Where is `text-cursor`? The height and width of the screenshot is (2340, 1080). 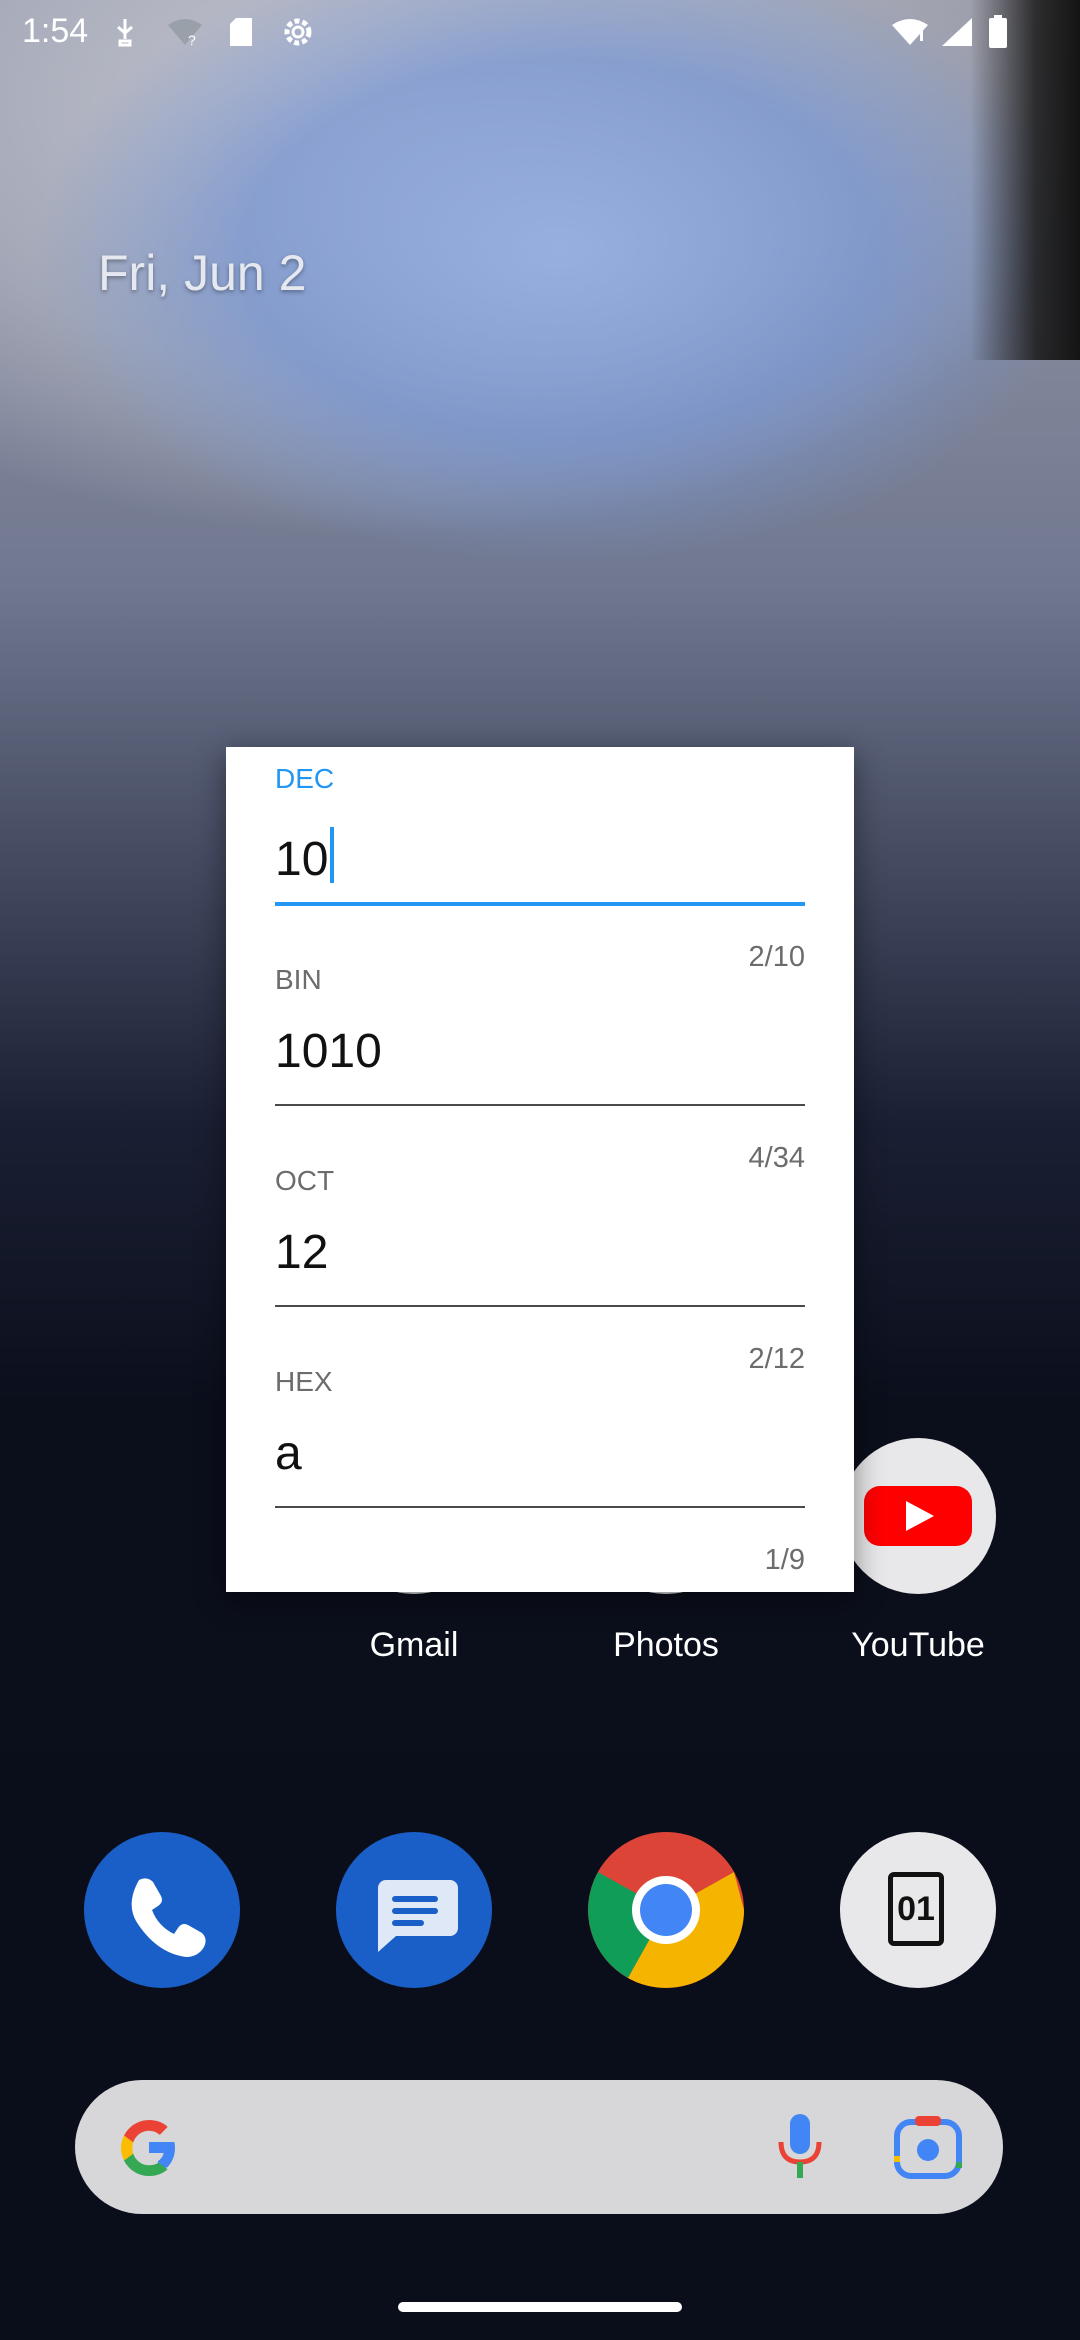 text-cursor is located at coordinates (332, 855).